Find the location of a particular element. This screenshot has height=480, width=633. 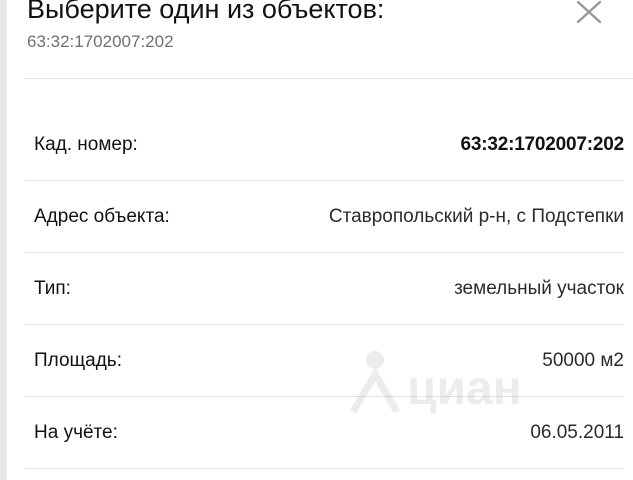

close-button is located at coordinates (589, 13).